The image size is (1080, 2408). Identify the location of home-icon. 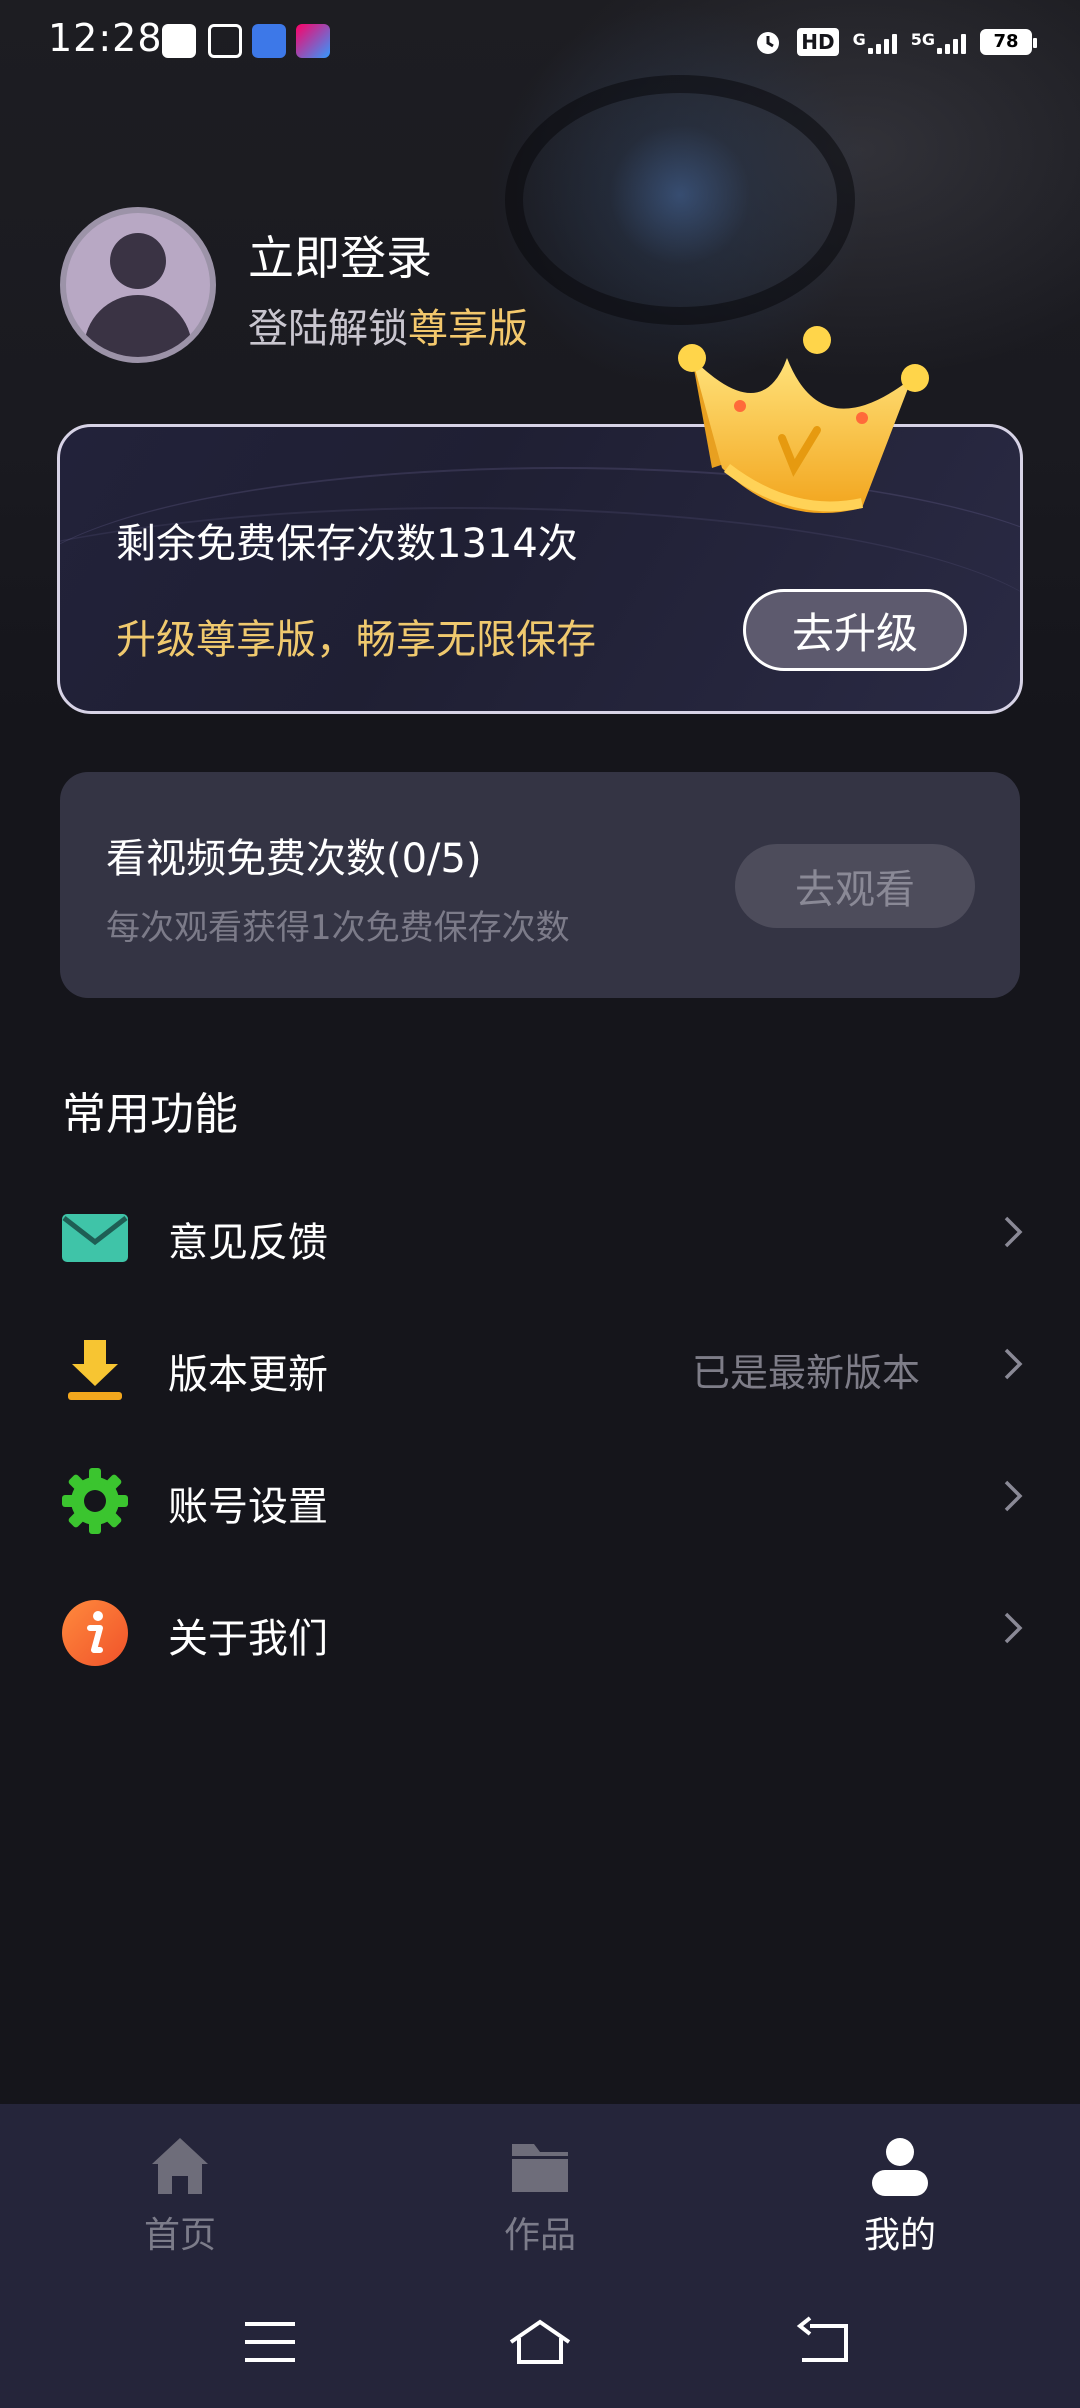
(180, 2166).